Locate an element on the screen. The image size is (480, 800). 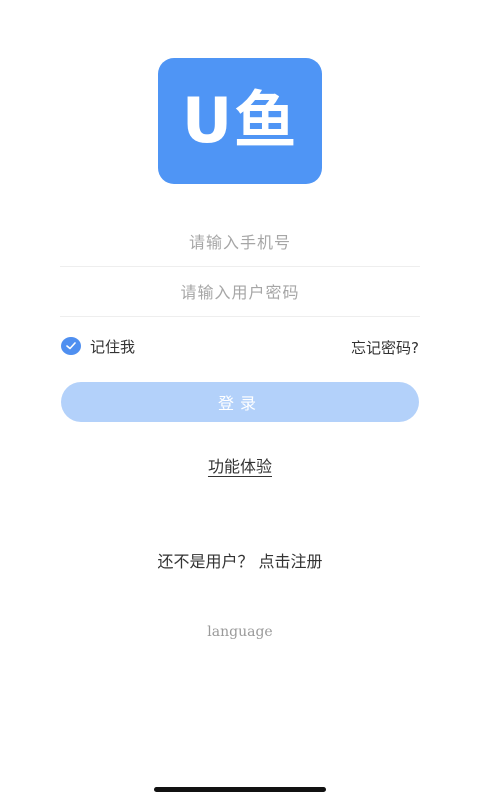
register-prompt-container: 还不是用户？ 点击注册 is located at coordinates (240, 560).